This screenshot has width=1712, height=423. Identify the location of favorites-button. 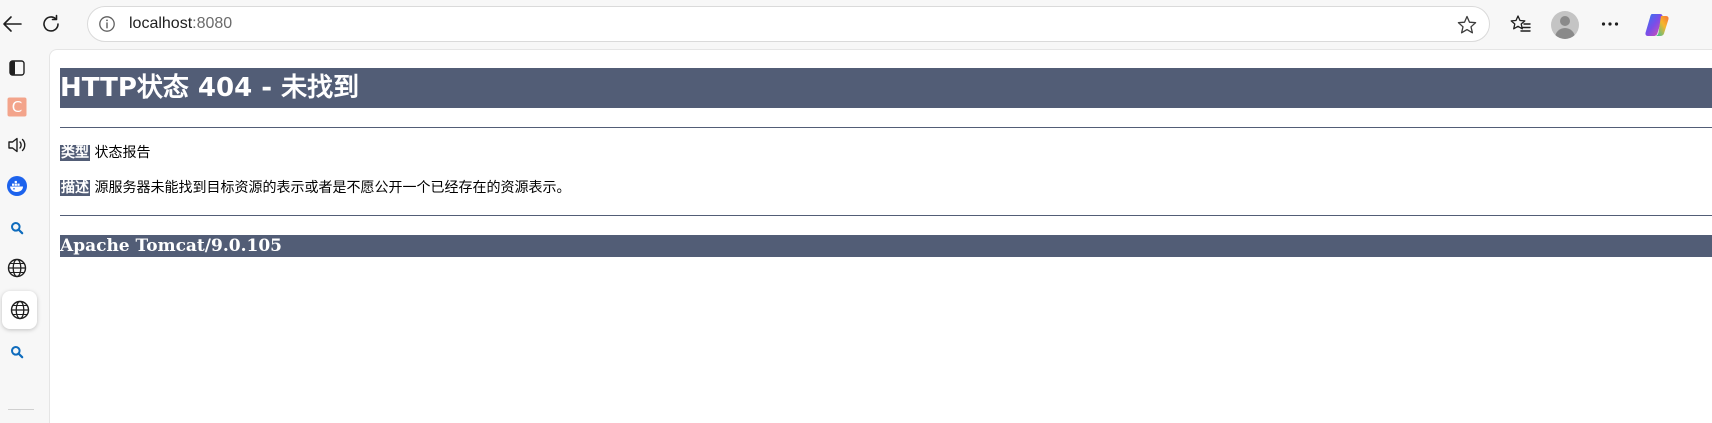
(1521, 24).